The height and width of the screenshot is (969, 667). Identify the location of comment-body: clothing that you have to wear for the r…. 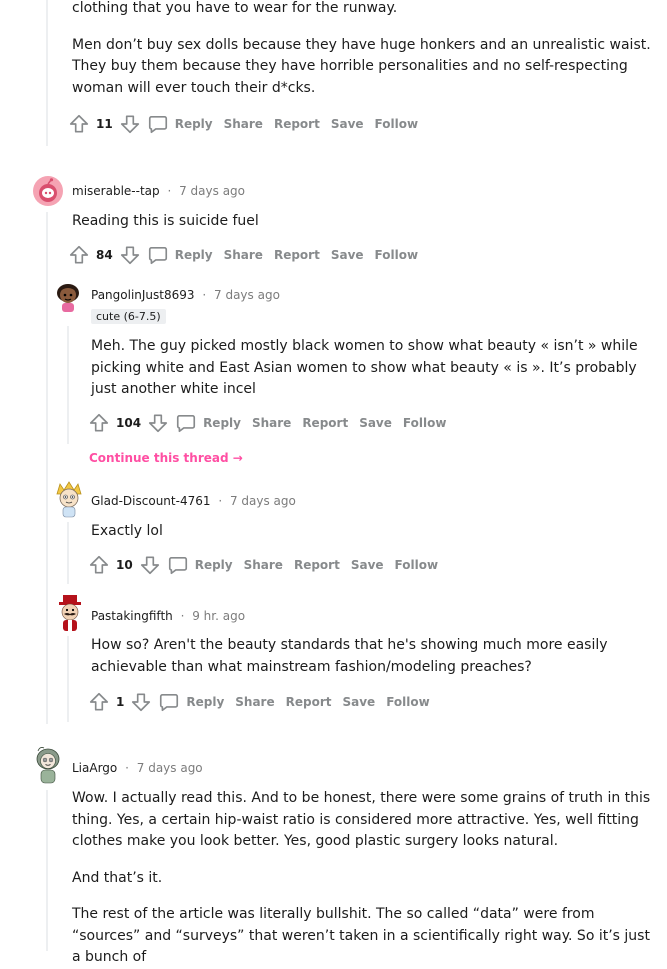
(362, 49).